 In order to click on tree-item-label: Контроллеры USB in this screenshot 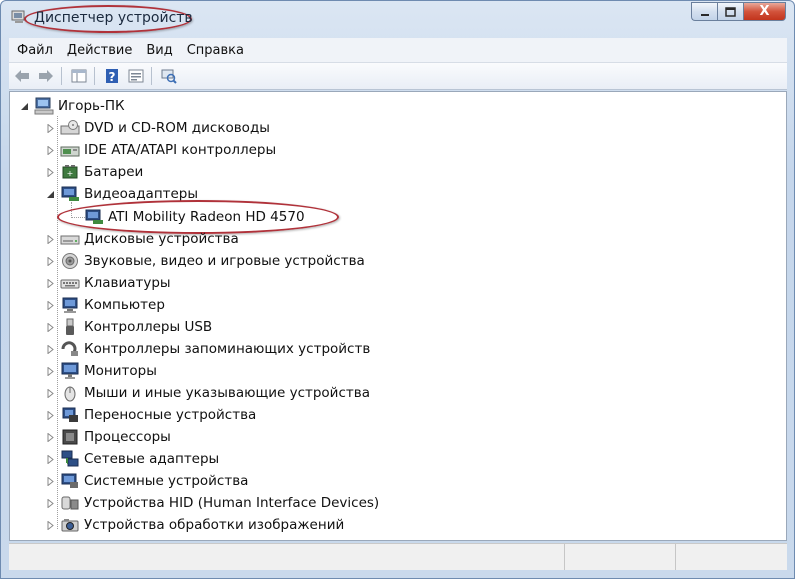, I will do `click(148, 327)`.